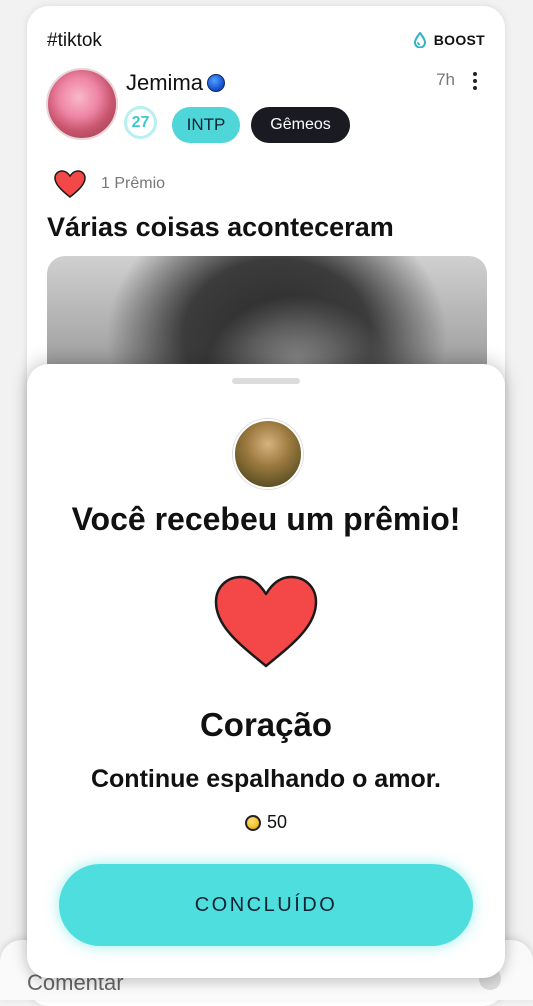 Image resolution: width=533 pixels, height=1006 pixels. What do you see at coordinates (475, 81) in the screenshot?
I see `more-vert-icon` at bounding box center [475, 81].